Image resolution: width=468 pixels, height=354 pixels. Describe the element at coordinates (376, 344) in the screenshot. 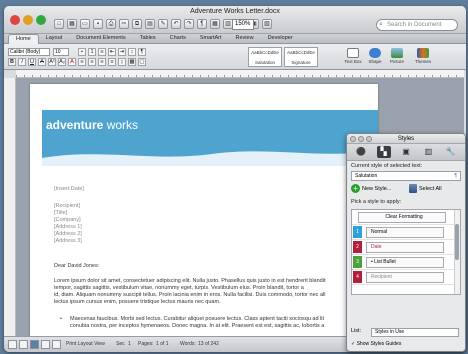

I see `show-styles-guides-checkbox: ✓ Show Styles Guides` at that location.